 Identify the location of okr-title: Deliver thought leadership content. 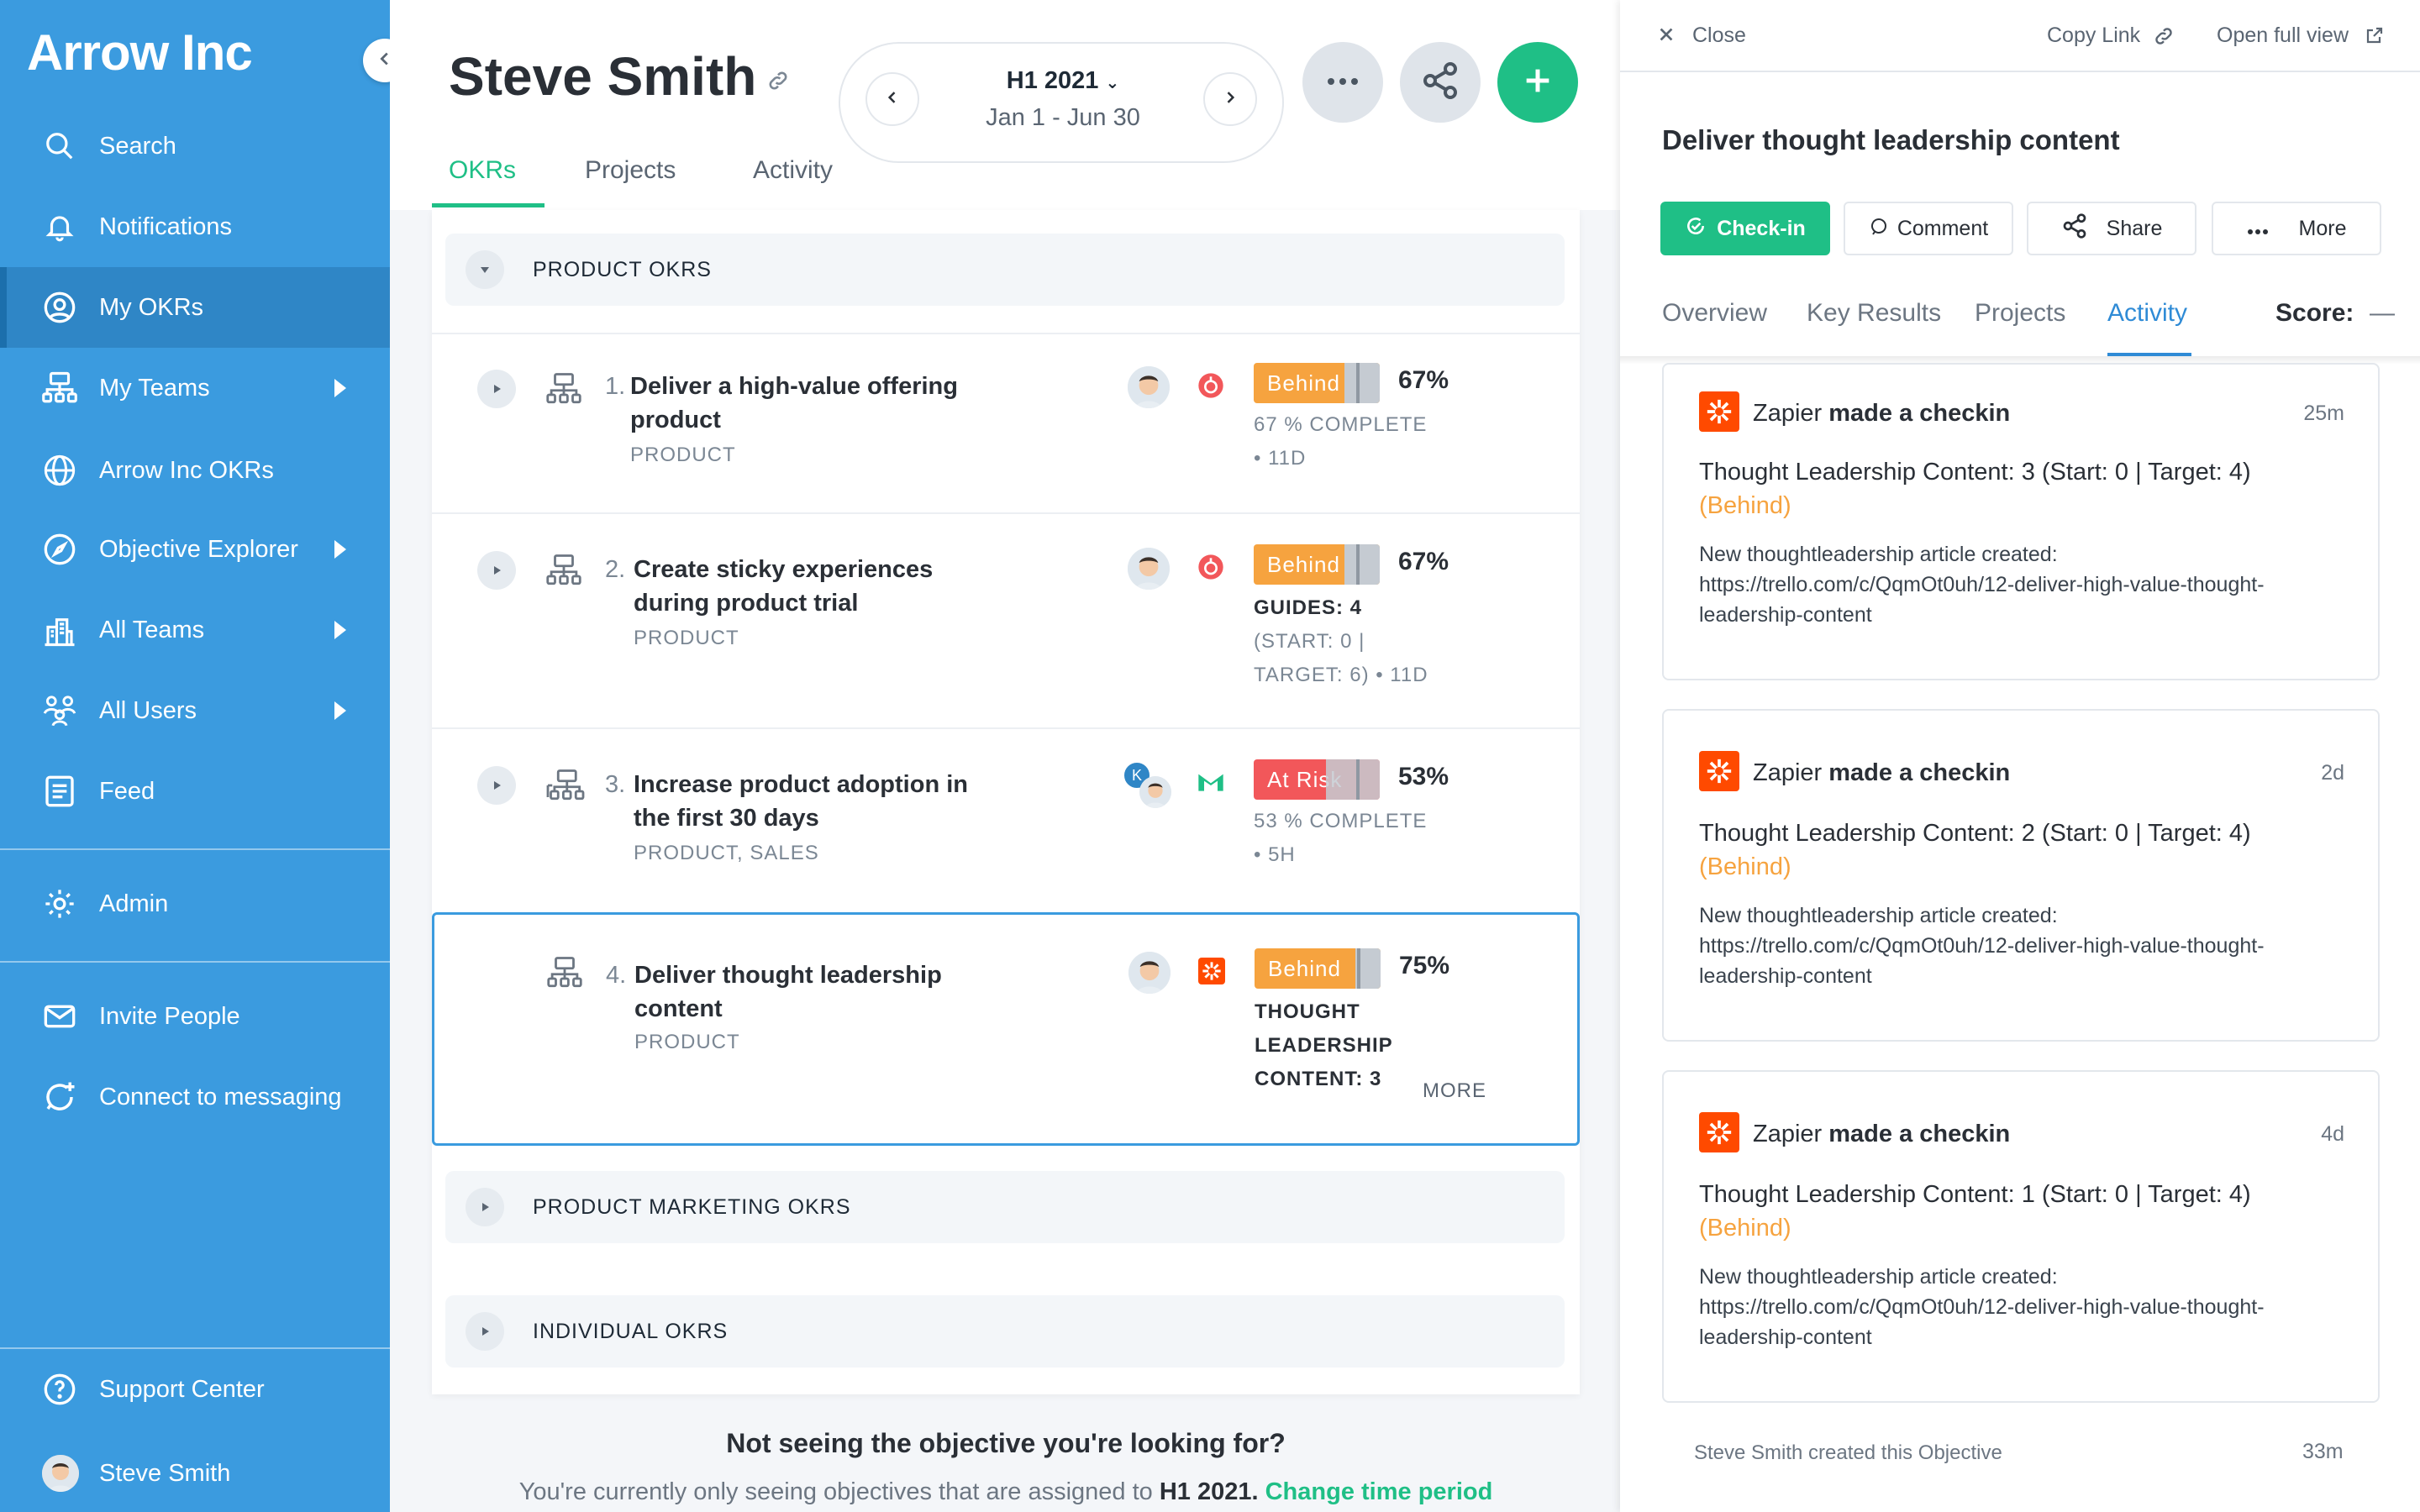
(819, 992).